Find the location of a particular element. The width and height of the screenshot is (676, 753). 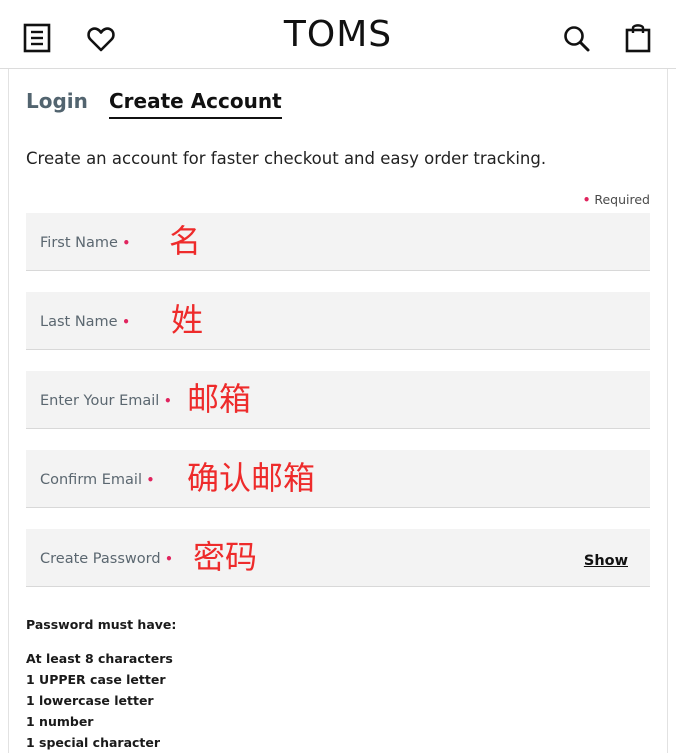

password-annotation: 密码 is located at coordinates (225, 557).